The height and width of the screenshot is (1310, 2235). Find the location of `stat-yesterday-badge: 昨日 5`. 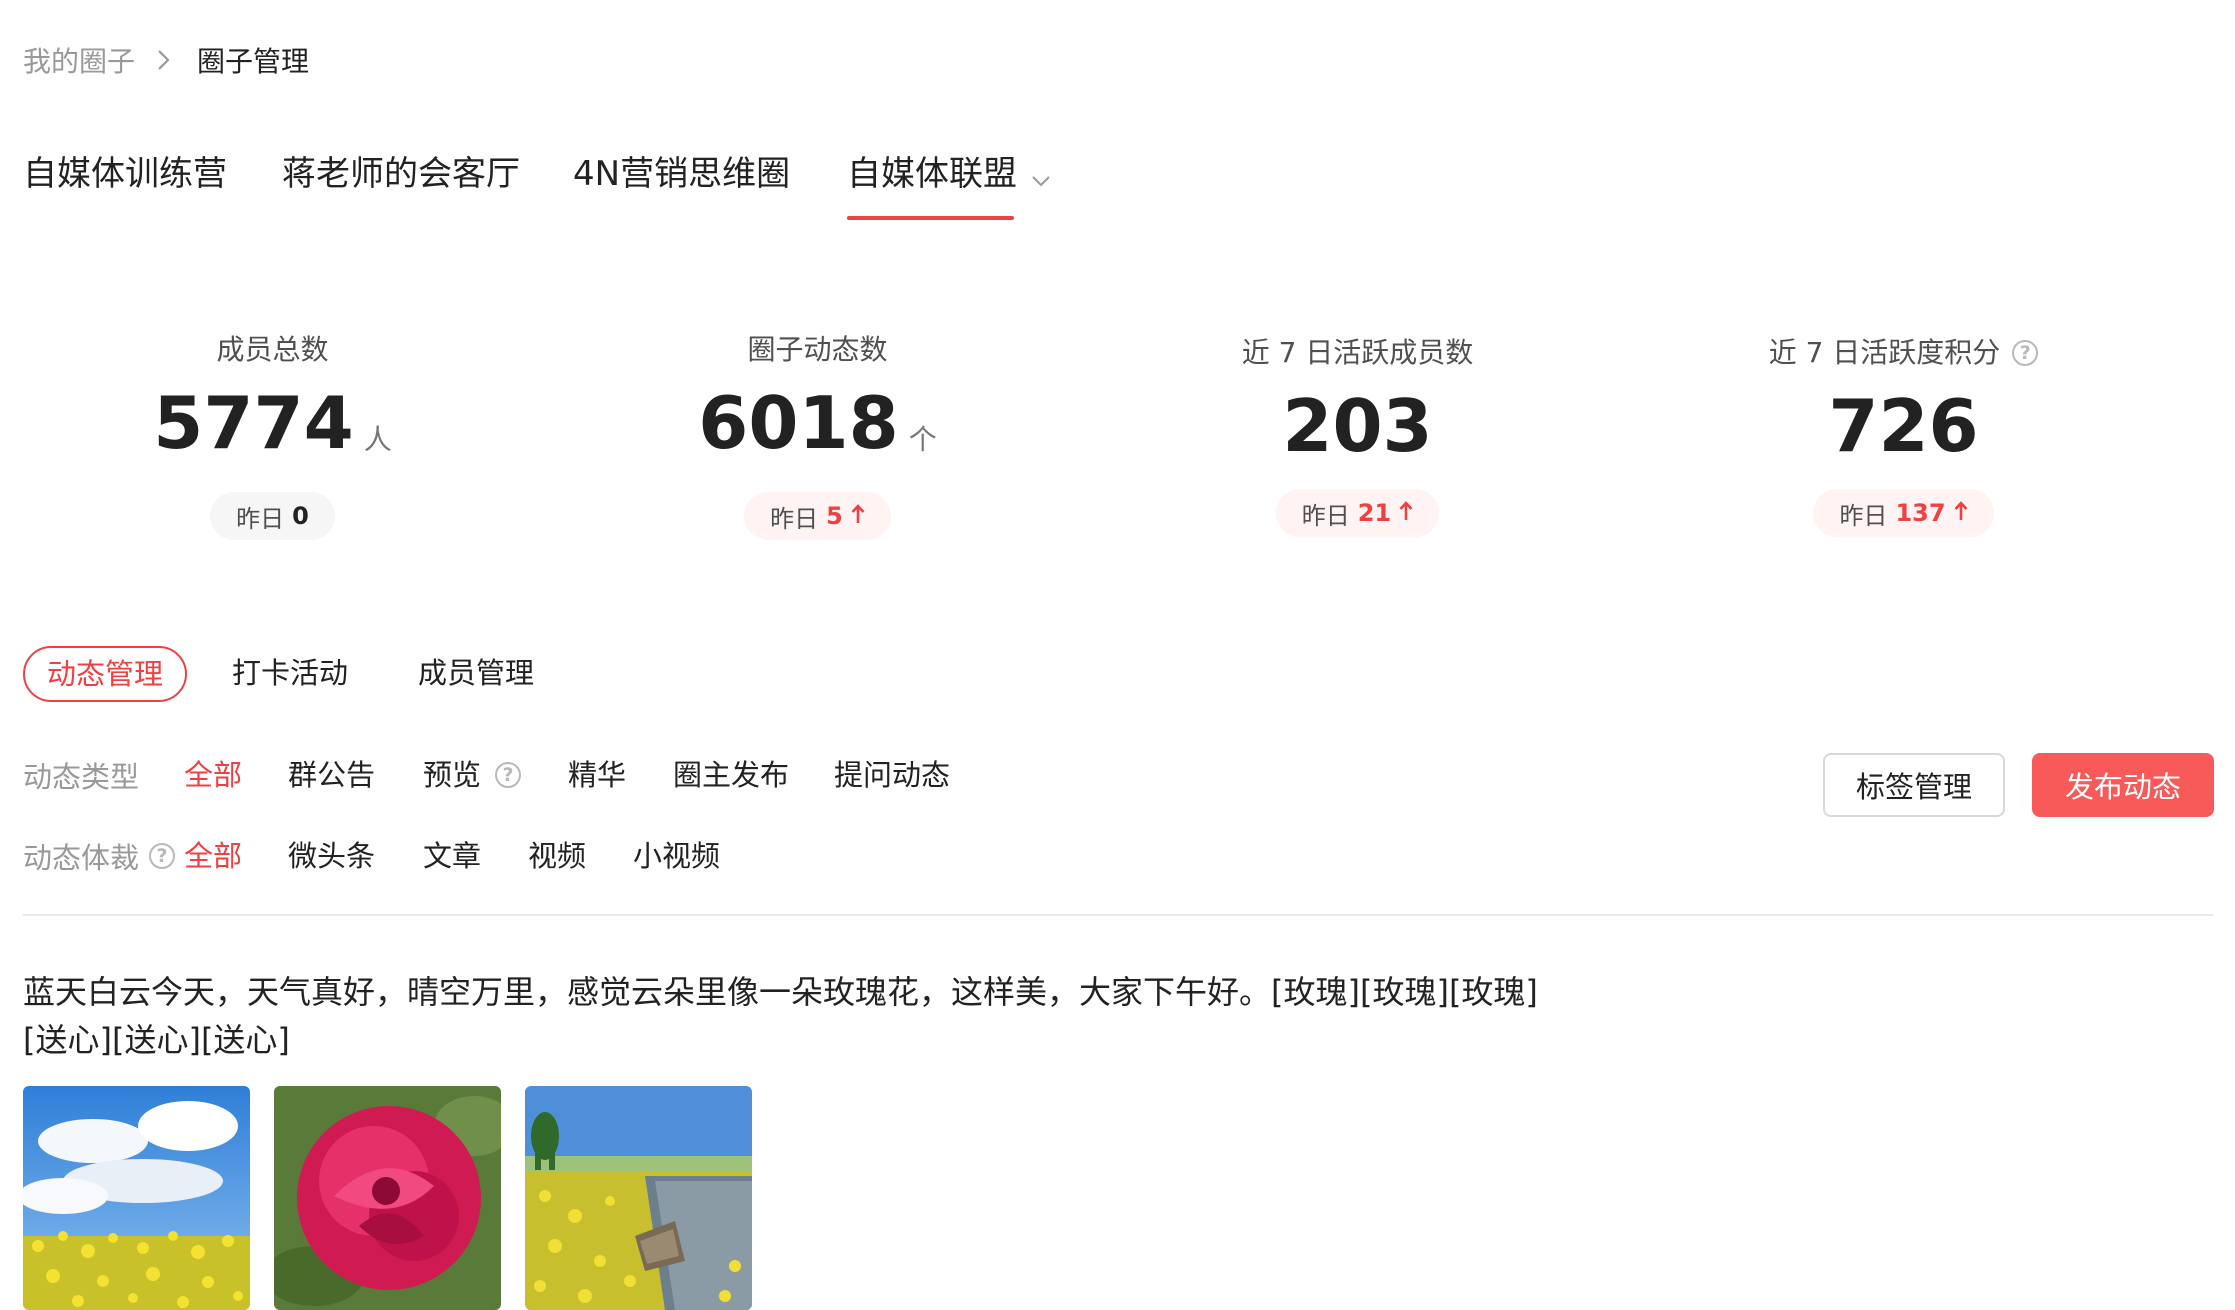

stat-yesterday-badge: 昨日 5 is located at coordinates (817, 516).